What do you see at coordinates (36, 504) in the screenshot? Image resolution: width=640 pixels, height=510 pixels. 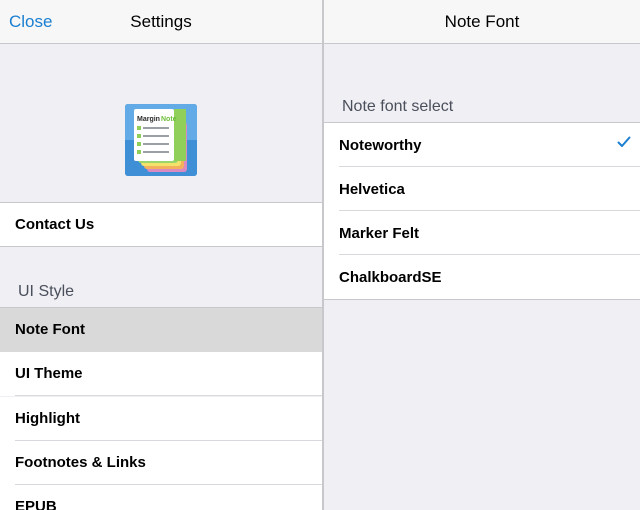 I see `settings-item-label: EPUB` at bounding box center [36, 504].